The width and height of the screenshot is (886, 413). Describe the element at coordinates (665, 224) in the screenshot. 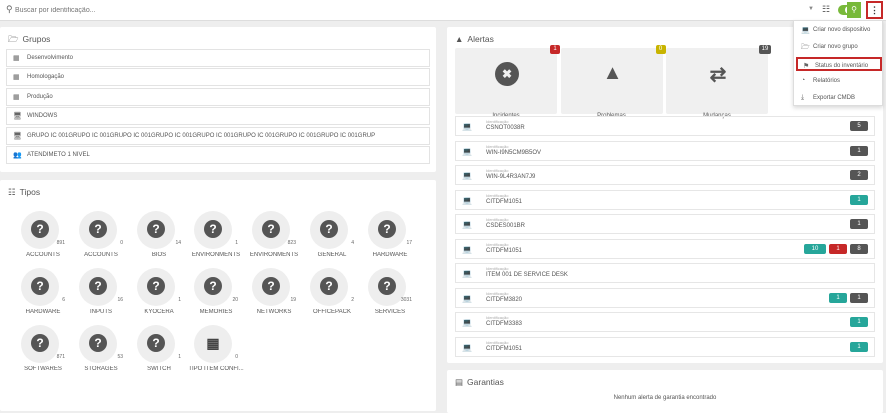

I see `device-row: 💻 Identificação CSDES001BR 1` at that location.